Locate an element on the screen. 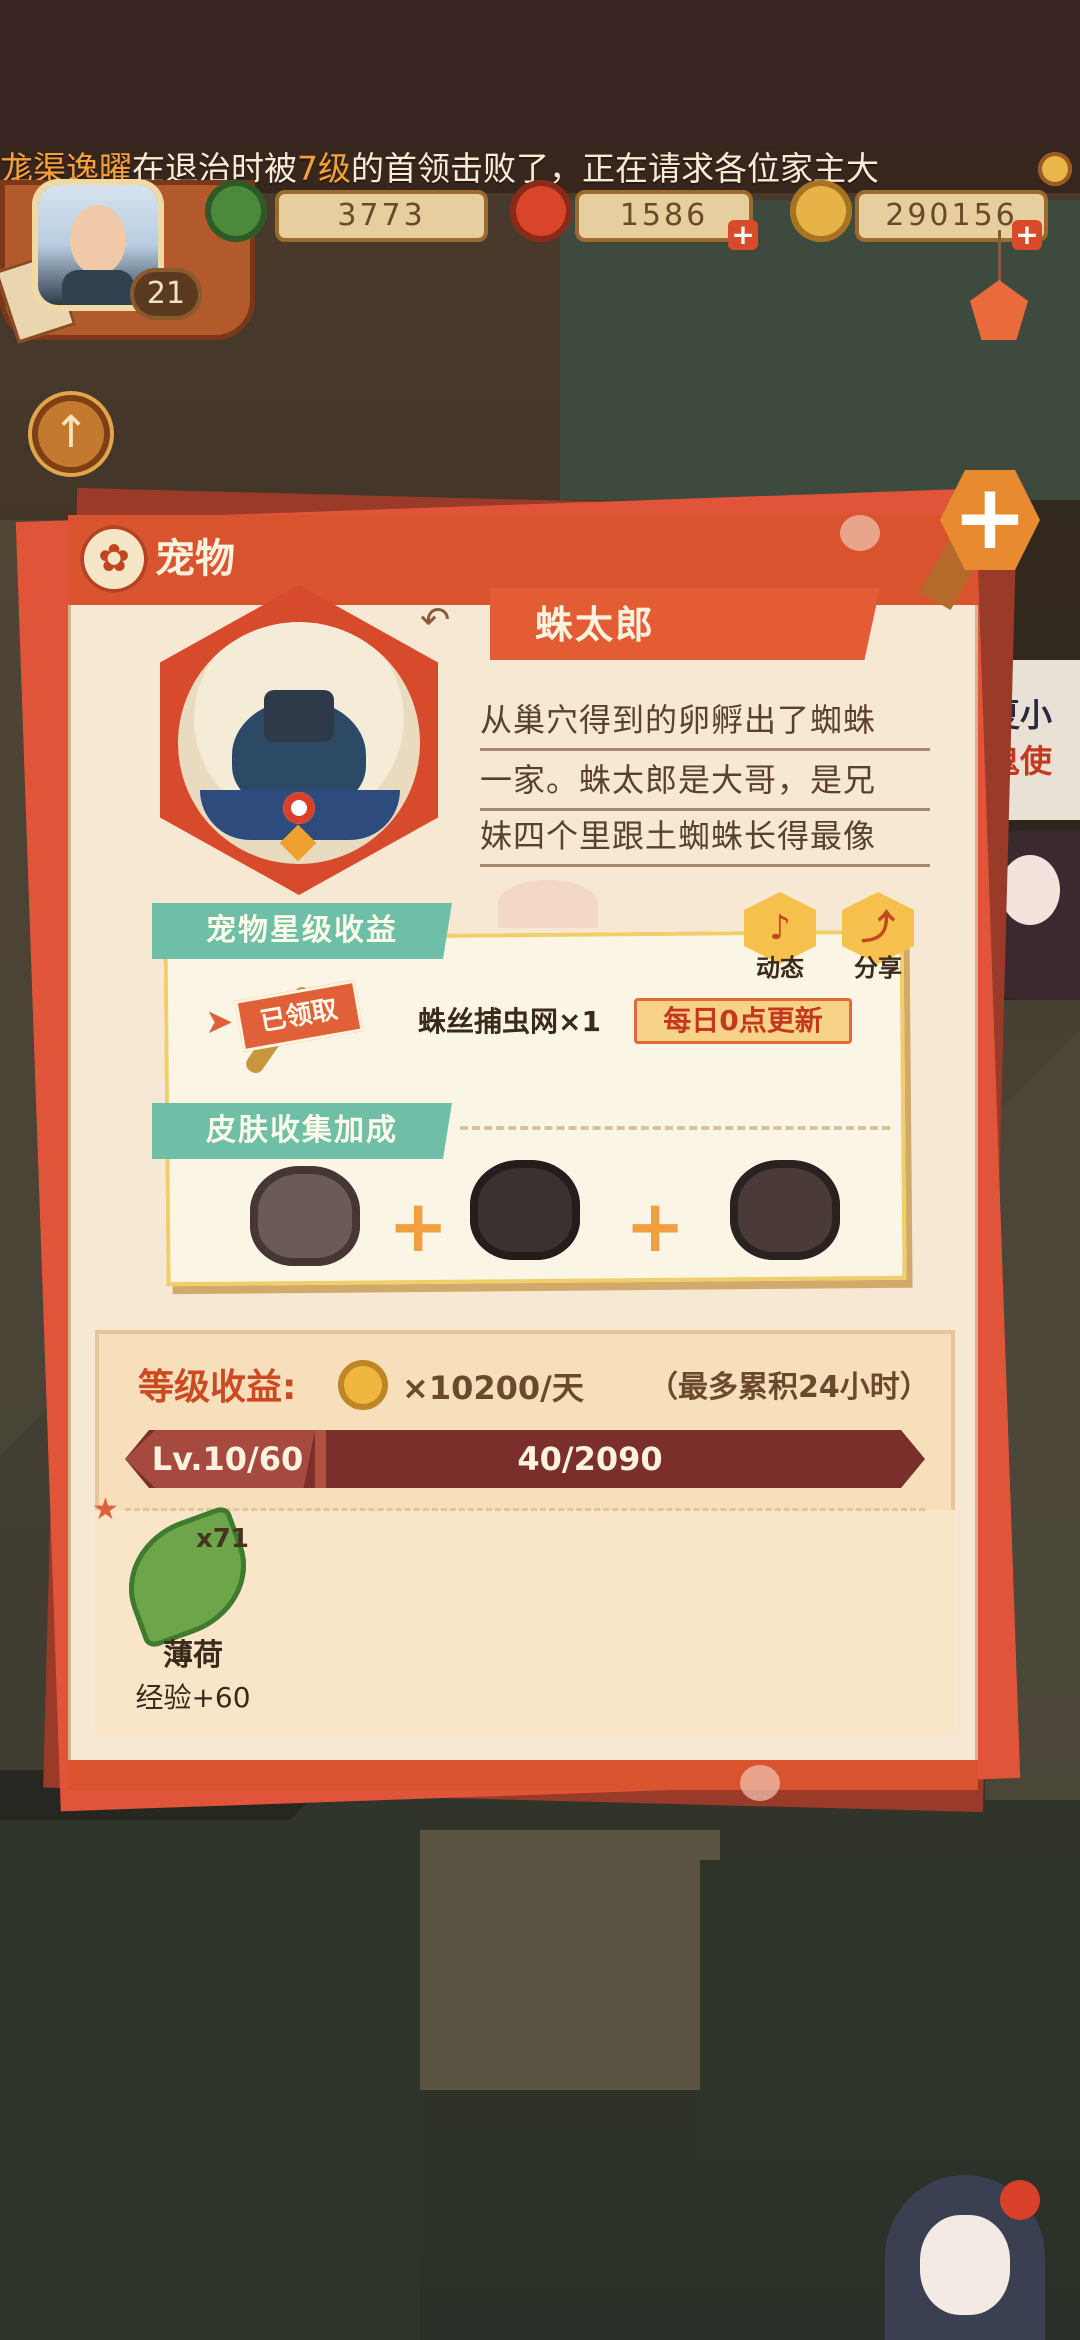 The height and width of the screenshot is (2340, 1080). spider-pet-head is located at coordinates (299, 716).